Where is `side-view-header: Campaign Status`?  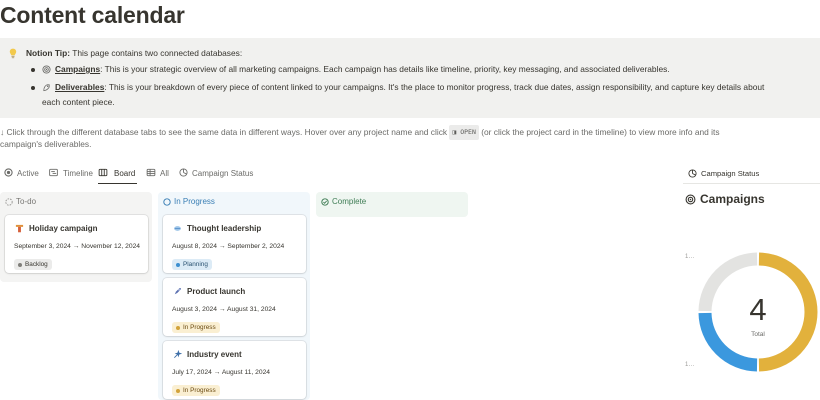
side-view-header: Campaign Status is located at coordinates (751, 174).